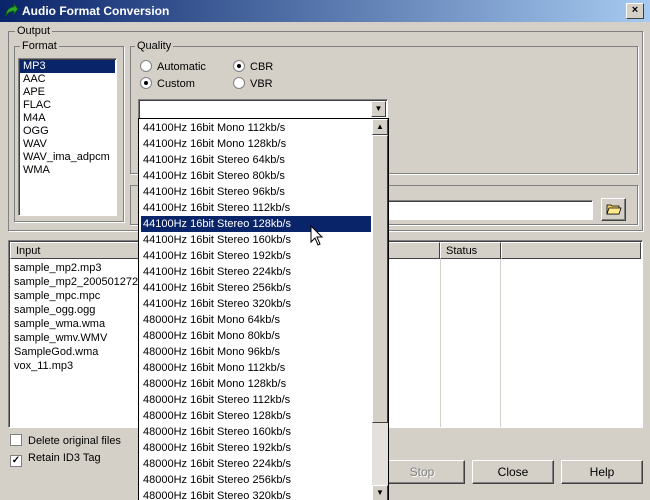 Image resolution: width=650 pixels, height=500 pixels. Describe the element at coordinates (571, 250) in the screenshot. I see `column-header-empty` at that location.